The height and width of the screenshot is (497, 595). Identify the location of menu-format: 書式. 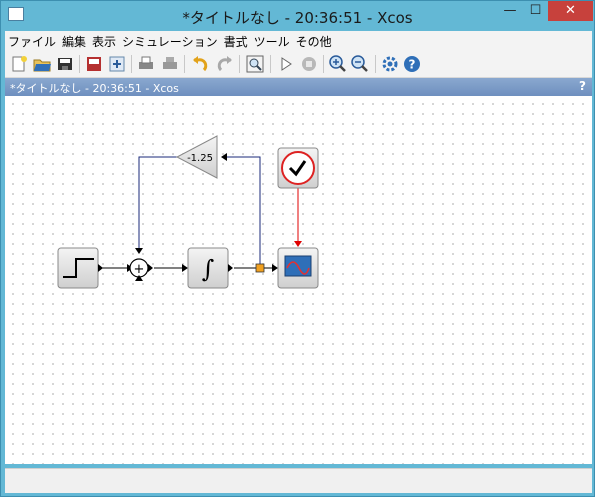
(236, 40).